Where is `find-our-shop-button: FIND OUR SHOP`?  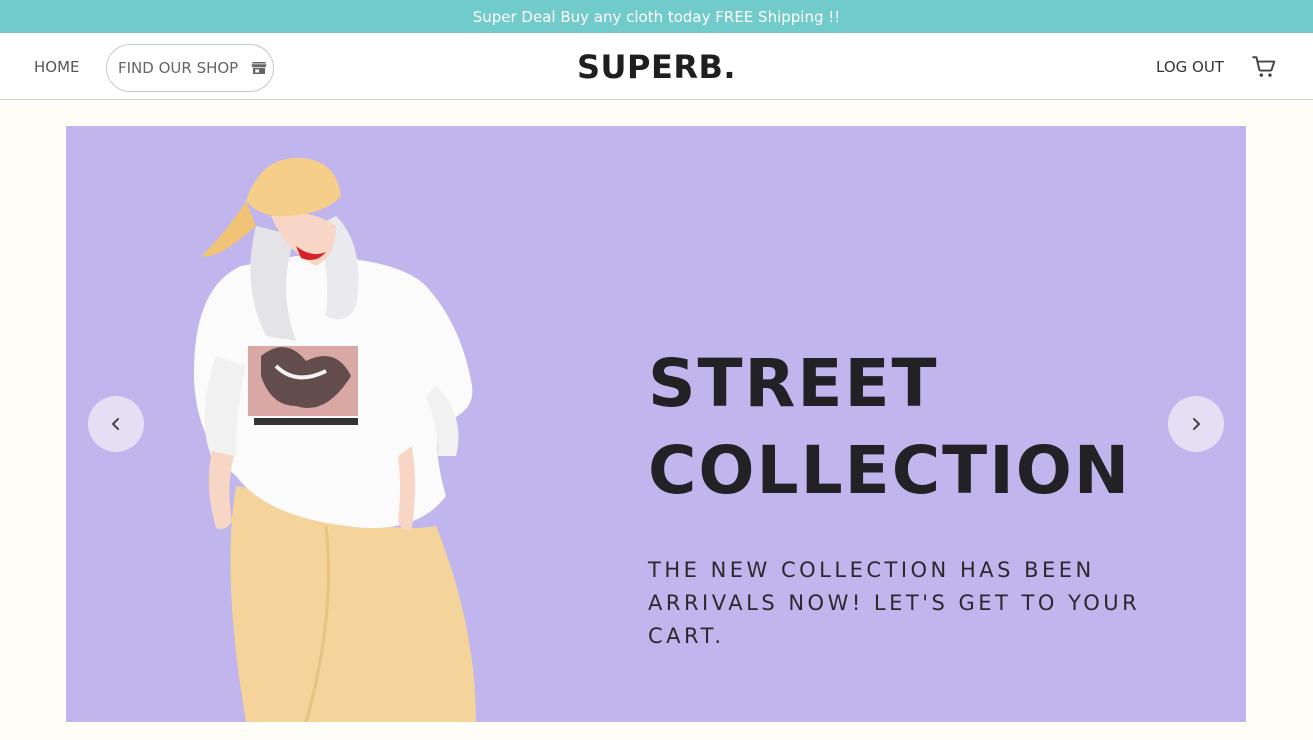
find-our-shop-button: FIND OUR SHOP is located at coordinates (190, 68).